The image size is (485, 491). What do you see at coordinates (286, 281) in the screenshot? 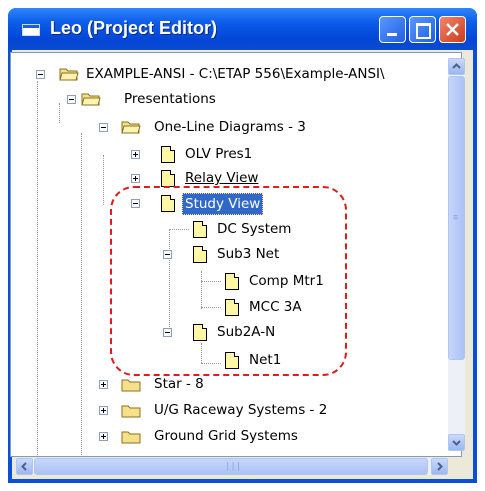
I see `tree-item-label: Comp Mtr1` at bounding box center [286, 281].